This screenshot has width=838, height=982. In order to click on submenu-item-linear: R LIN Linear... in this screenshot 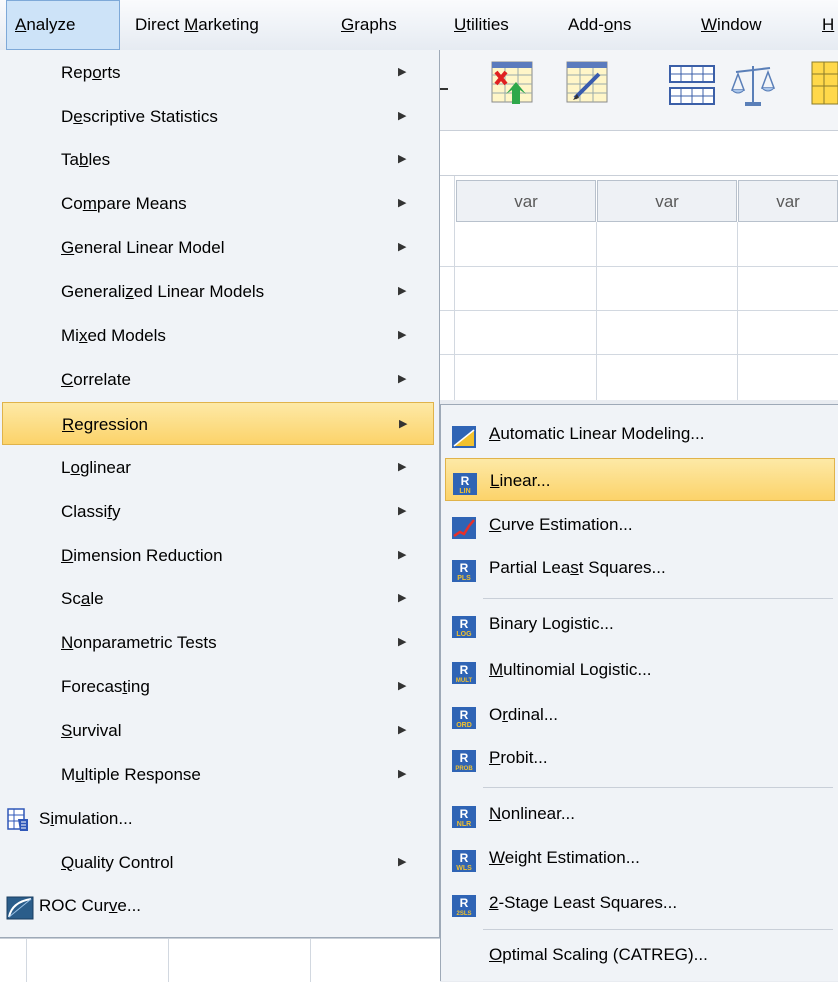, I will do `click(640, 479)`.